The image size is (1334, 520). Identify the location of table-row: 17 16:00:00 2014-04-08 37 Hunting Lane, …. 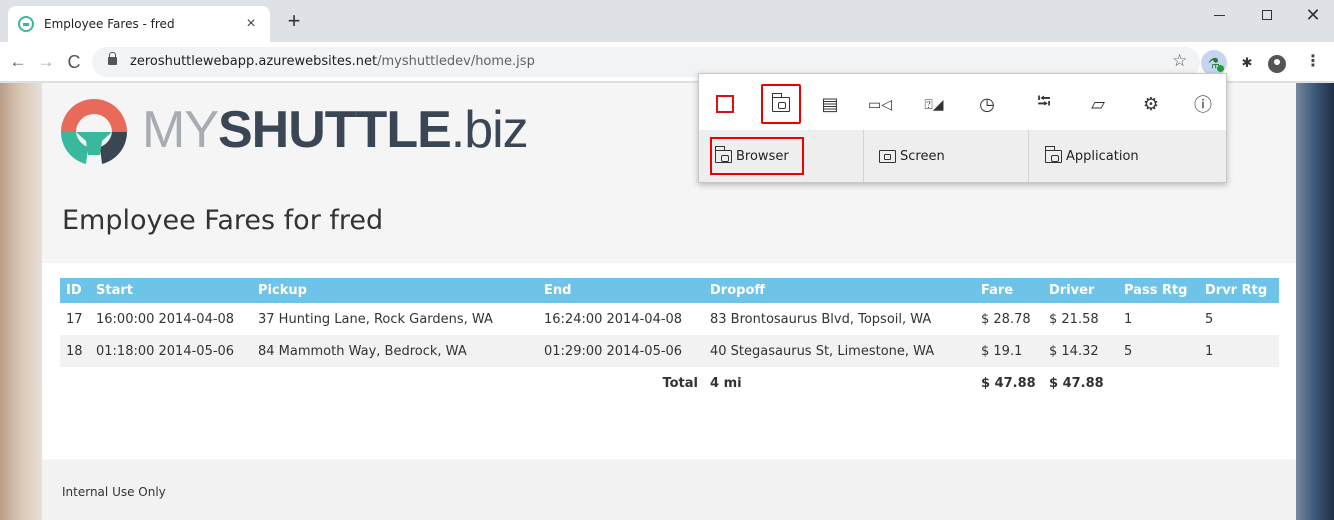
(669, 319).